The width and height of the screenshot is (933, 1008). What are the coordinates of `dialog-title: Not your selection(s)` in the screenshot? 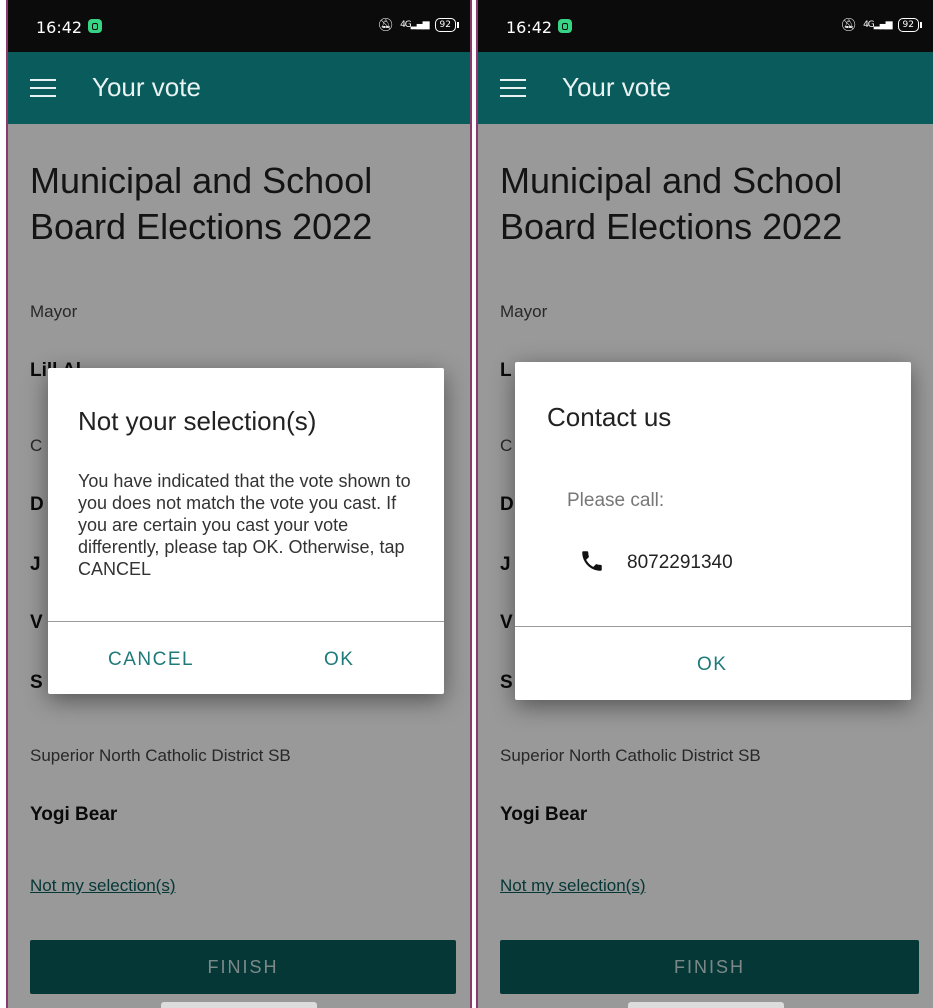 It's located at (197, 421).